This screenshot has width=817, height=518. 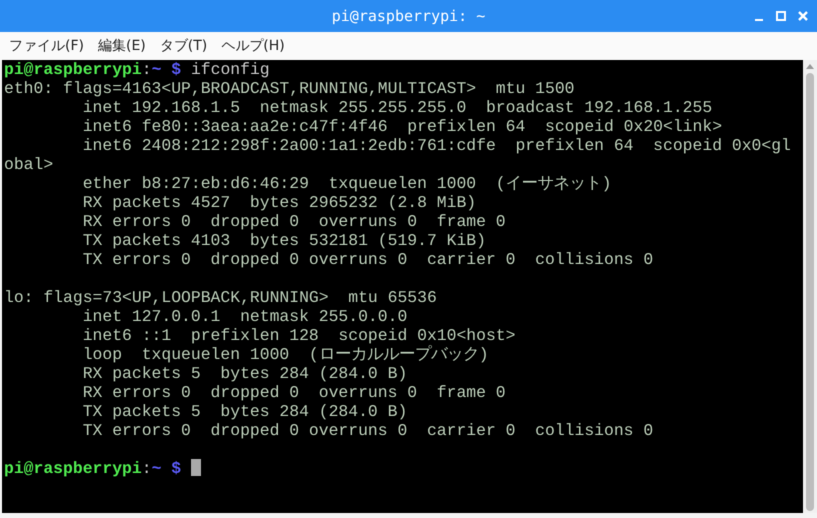 I want to click on output-line: obal>, so click(x=29, y=164).